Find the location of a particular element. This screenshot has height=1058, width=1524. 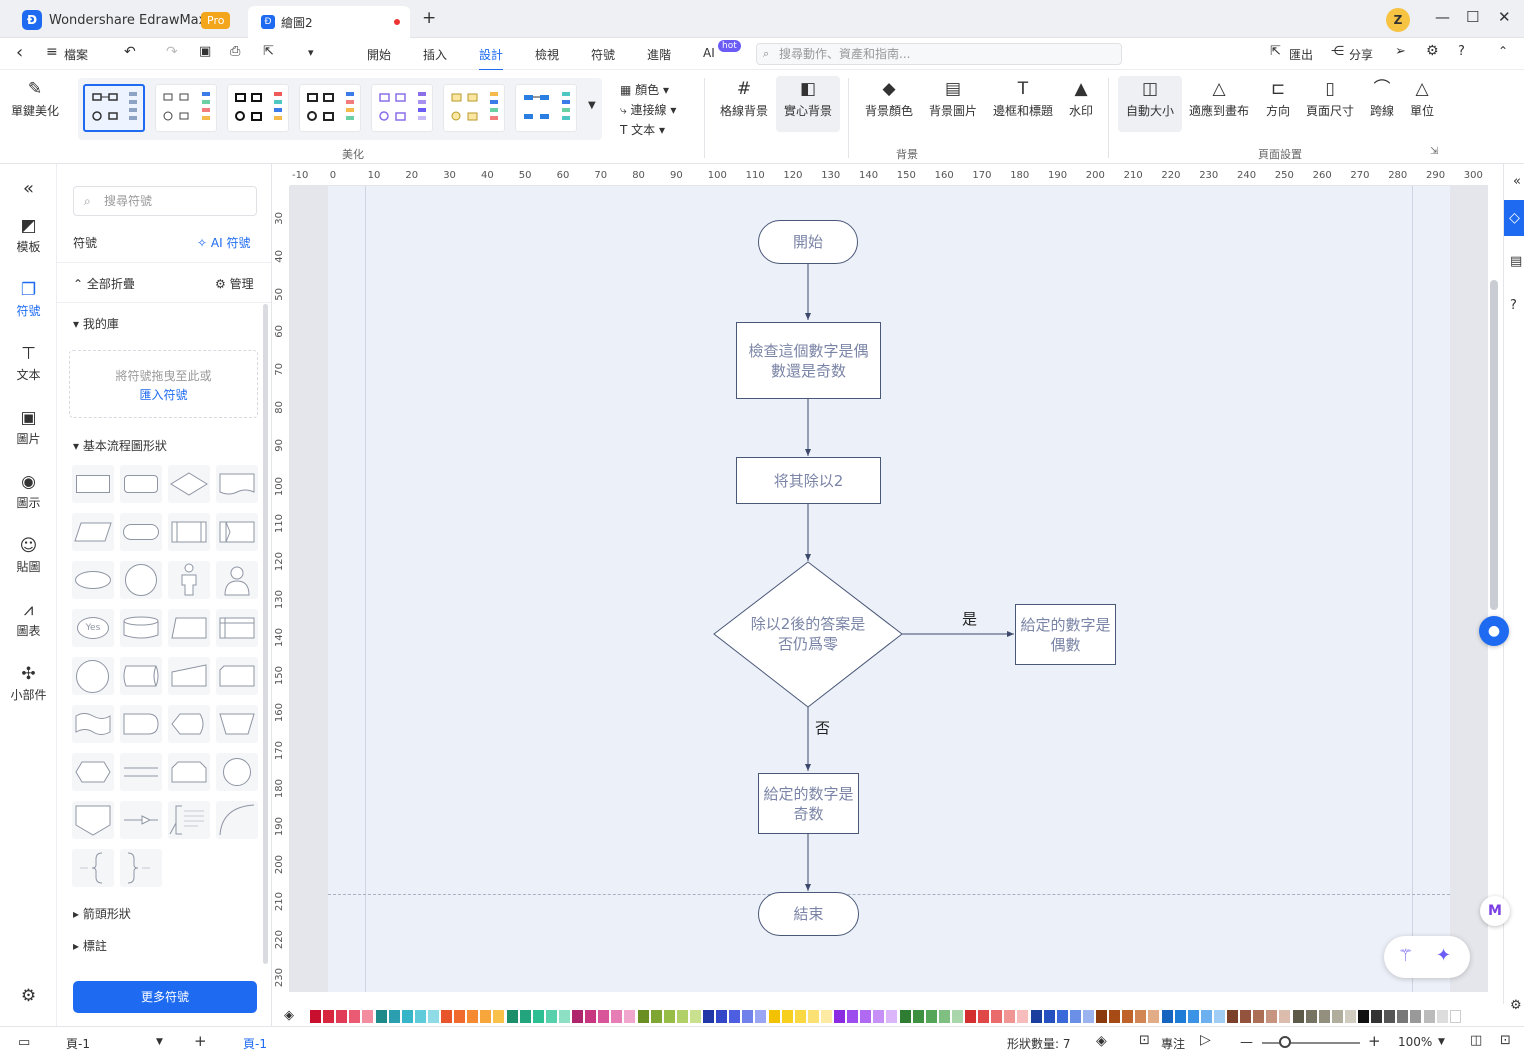

rail-icons: ◉ 圖示 is located at coordinates (28, 490).